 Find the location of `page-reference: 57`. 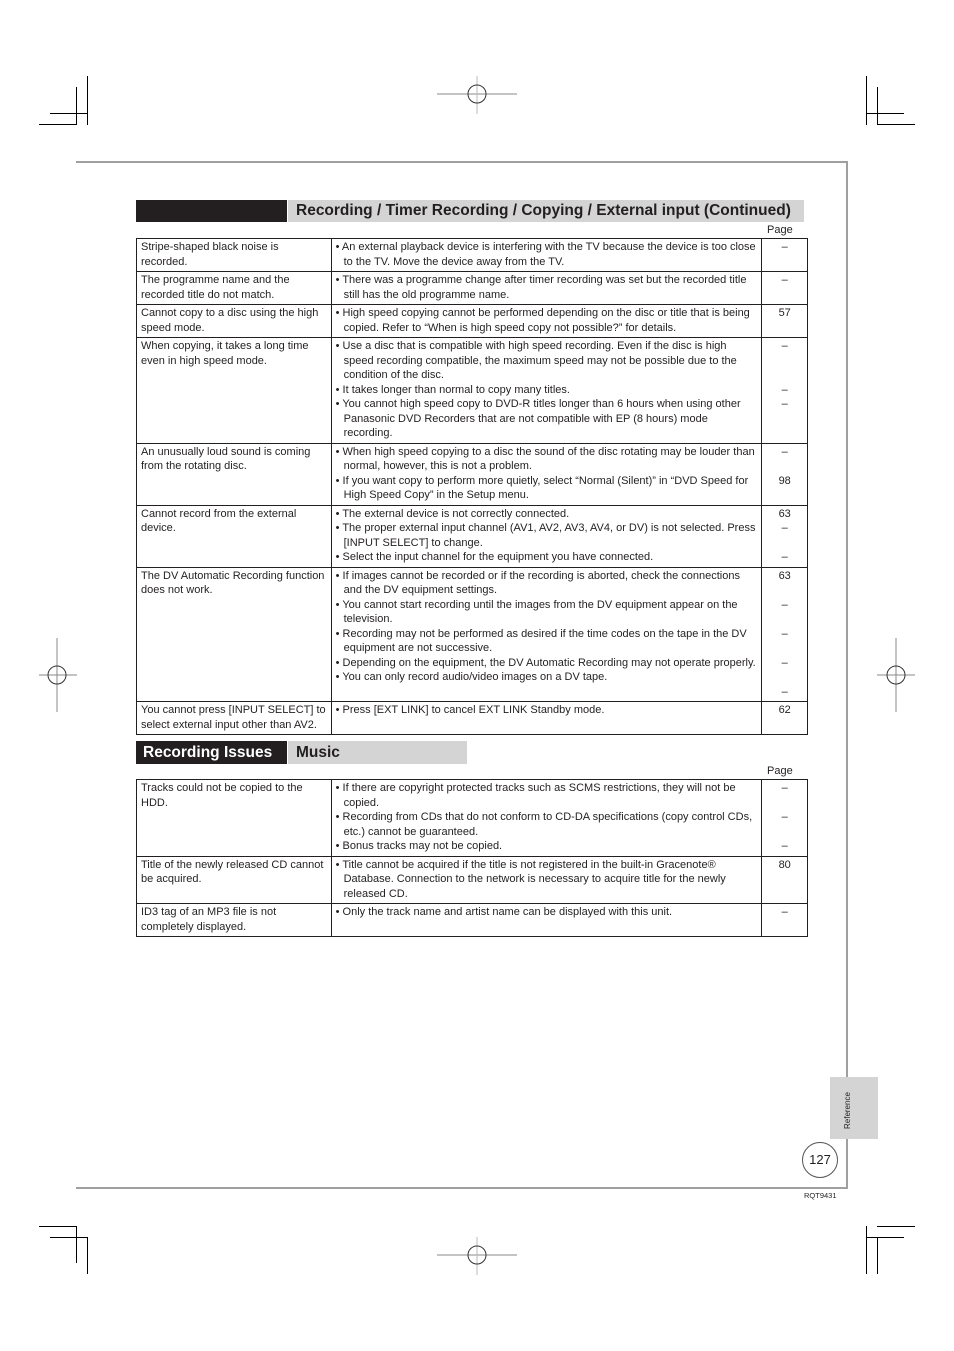

page-reference: 57 is located at coordinates (784, 313).